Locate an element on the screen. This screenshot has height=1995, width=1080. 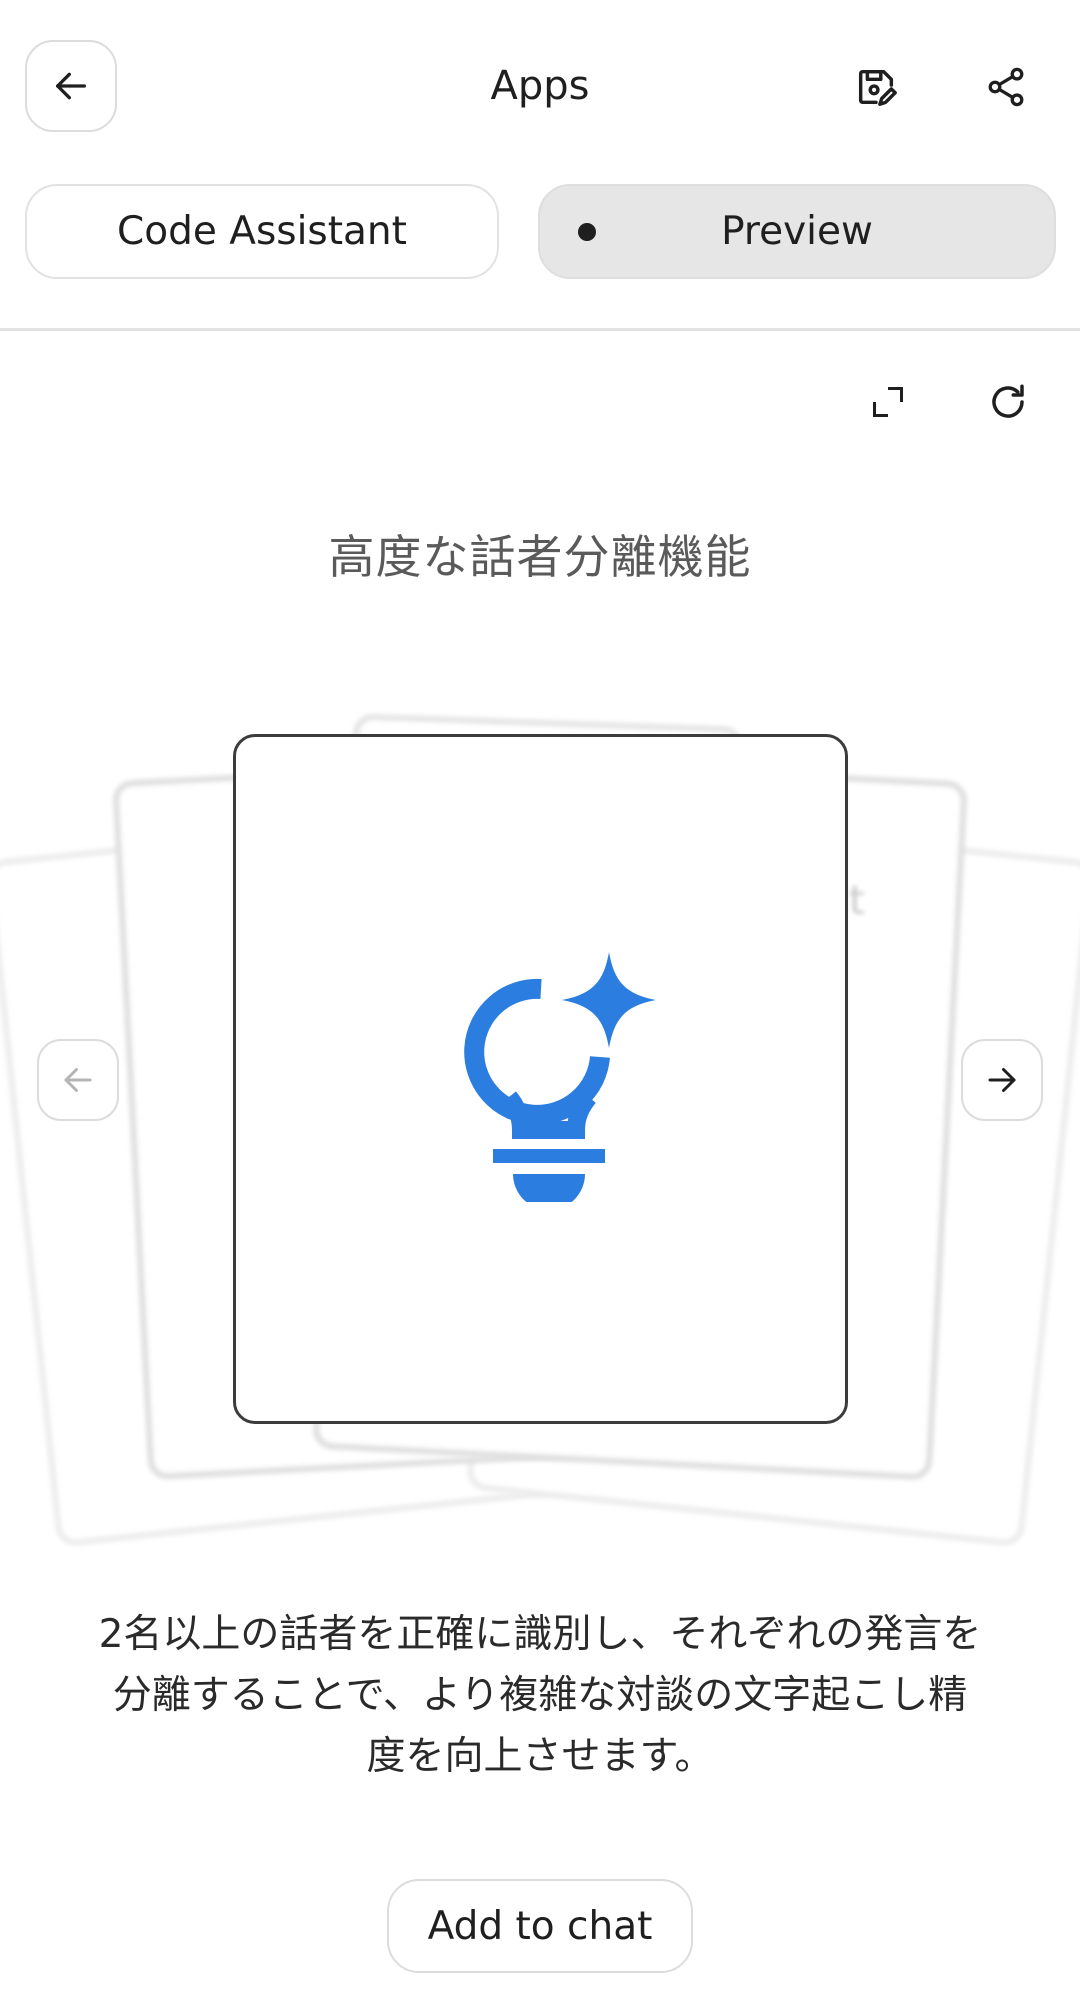
description-line: 2名以上の話者を正確に識別し、それぞれの発言を is located at coordinates (540, 1634).